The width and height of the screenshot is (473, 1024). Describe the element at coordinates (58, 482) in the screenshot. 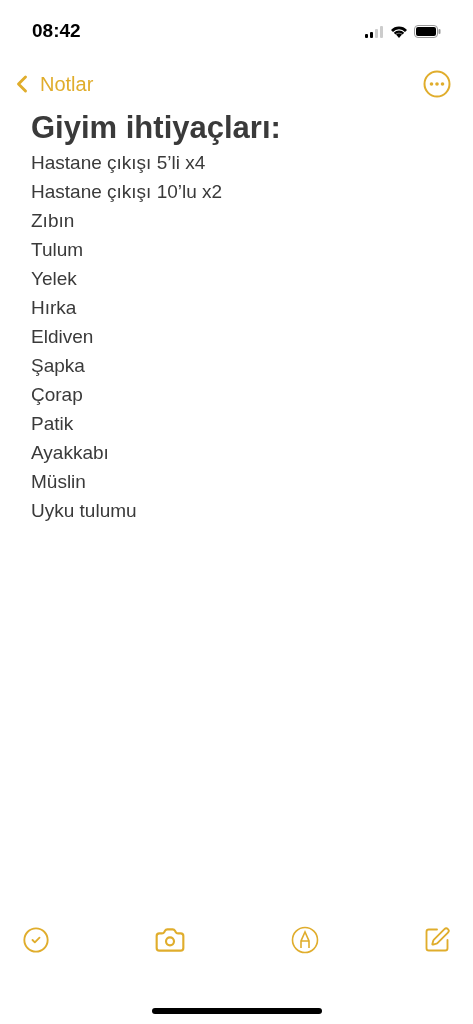

I see `note-line: Müslin` at that location.